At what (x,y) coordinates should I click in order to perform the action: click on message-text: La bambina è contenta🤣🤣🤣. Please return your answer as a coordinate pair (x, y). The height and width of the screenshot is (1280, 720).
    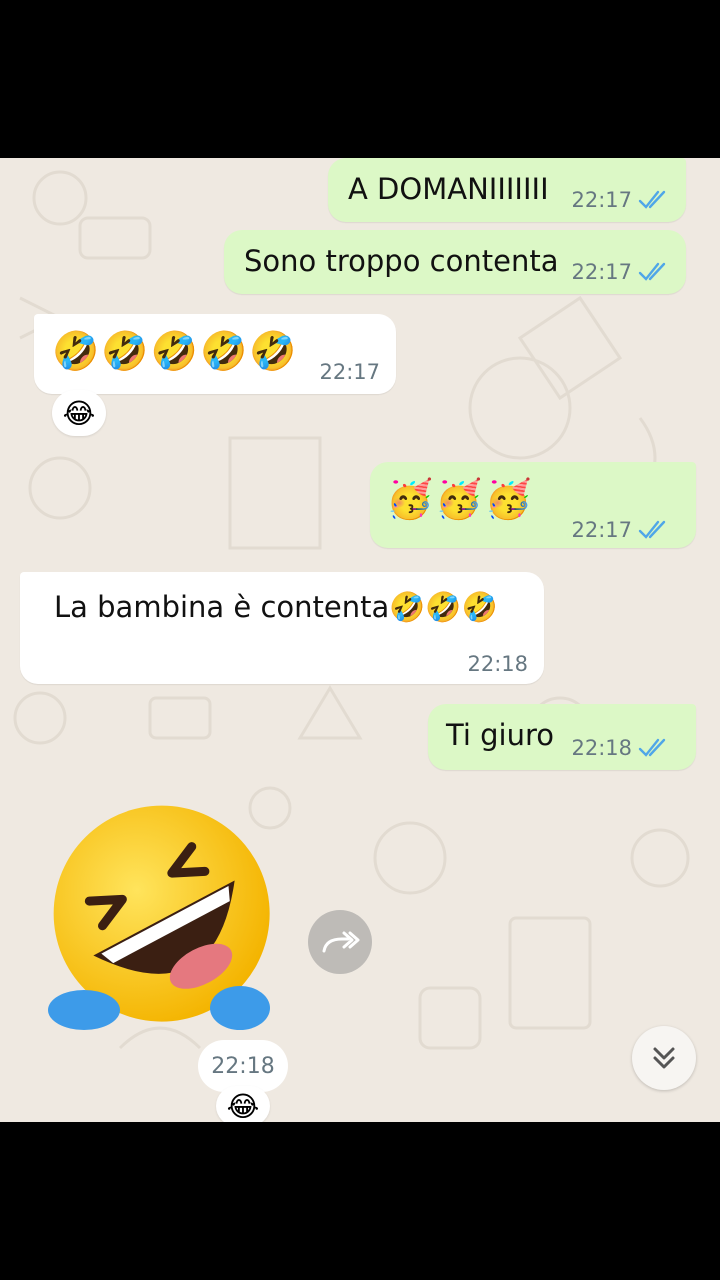
    Looking at the image, I should click on (276, 607).